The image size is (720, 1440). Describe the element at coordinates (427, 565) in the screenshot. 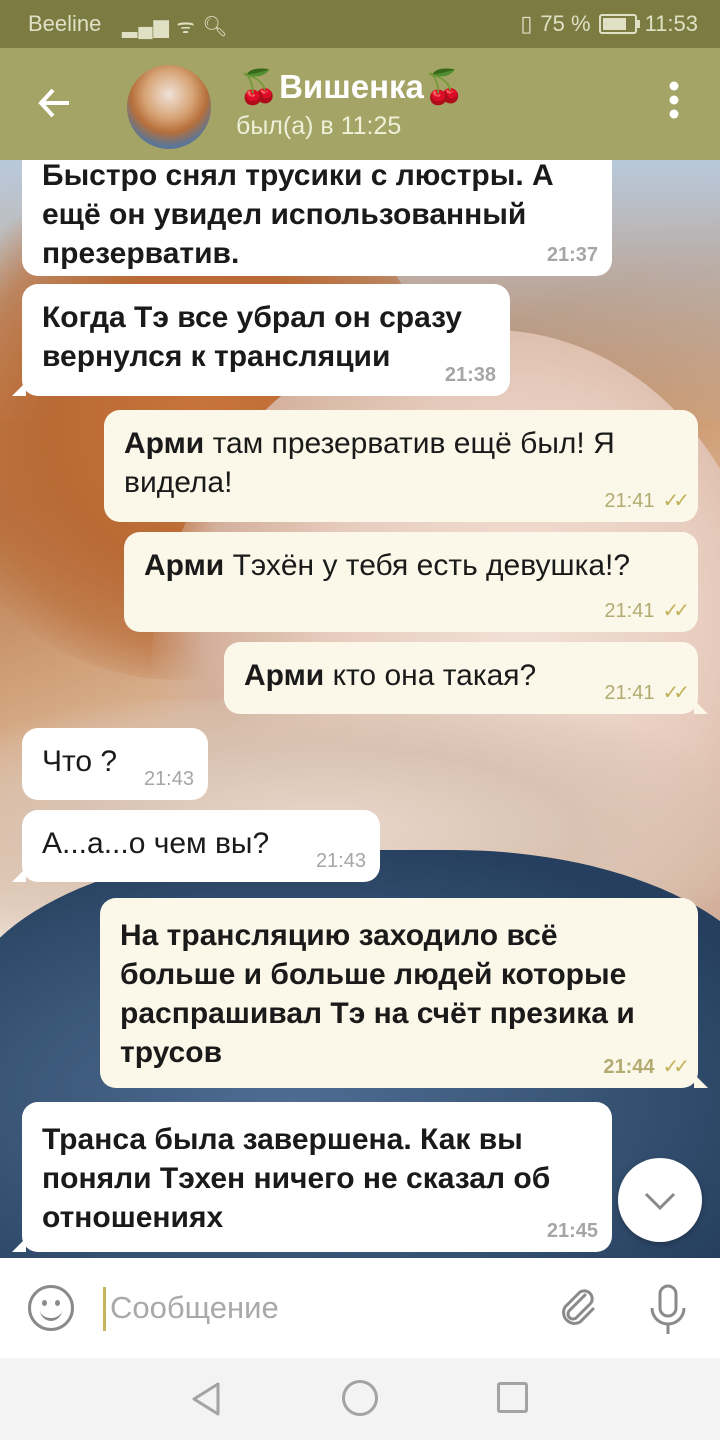

I see `message-text: Тэхён у тебя есть девушка!?` at that location.